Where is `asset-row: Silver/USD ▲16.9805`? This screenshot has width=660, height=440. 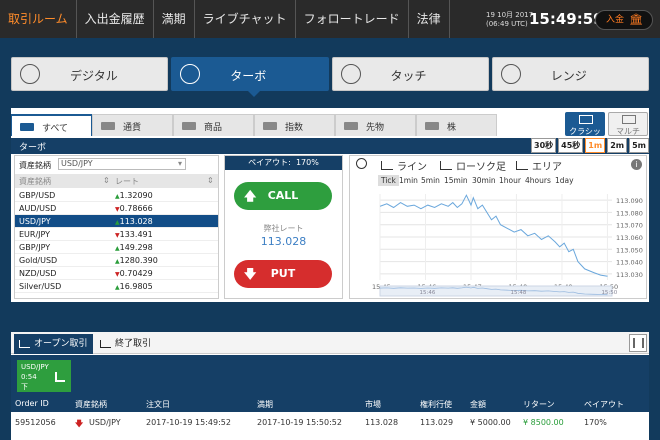 asset-row: Silver/USD ▲16.9805 is located at coordinates (116, 286).